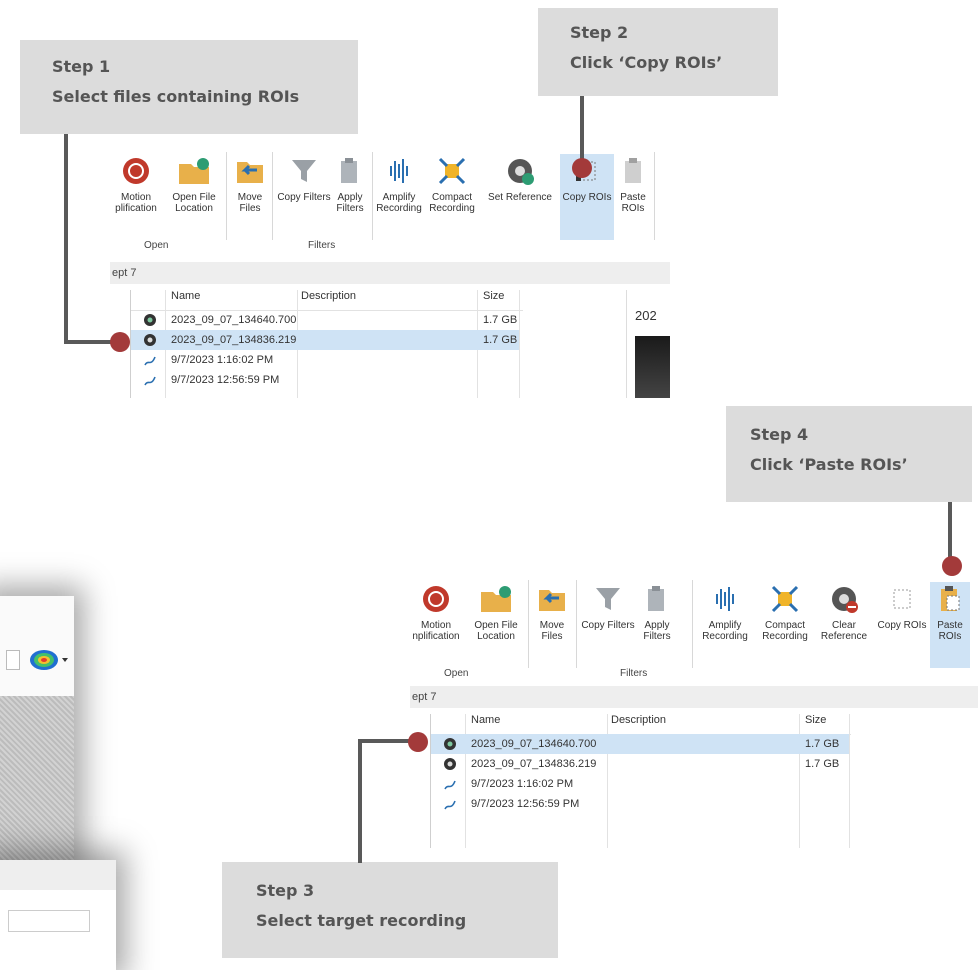 Image resolution: width=978 pixels, height=970 pixels. Describe the element at coordinates (496, 636) in the screenshot. I see `button-label-2: Location` at that location.